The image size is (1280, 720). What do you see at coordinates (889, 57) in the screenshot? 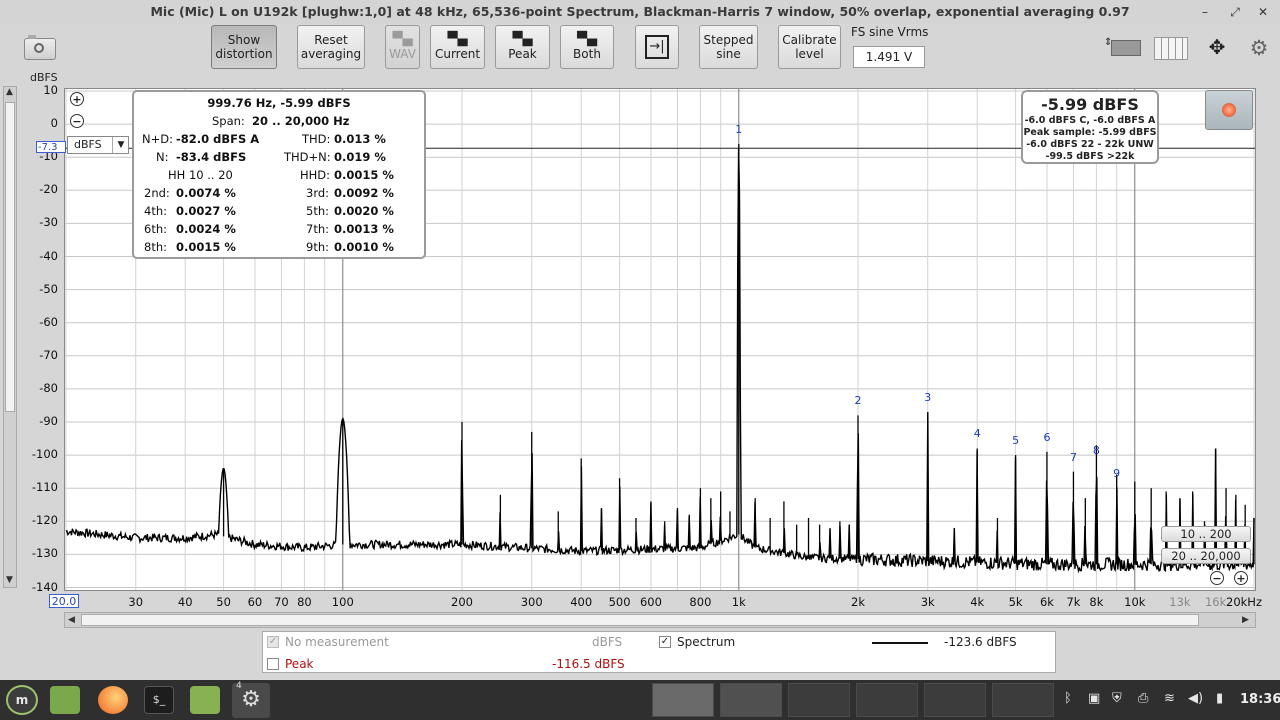
I see `fs-sine-field: 1.491 V` at bounding box center [889, 57].